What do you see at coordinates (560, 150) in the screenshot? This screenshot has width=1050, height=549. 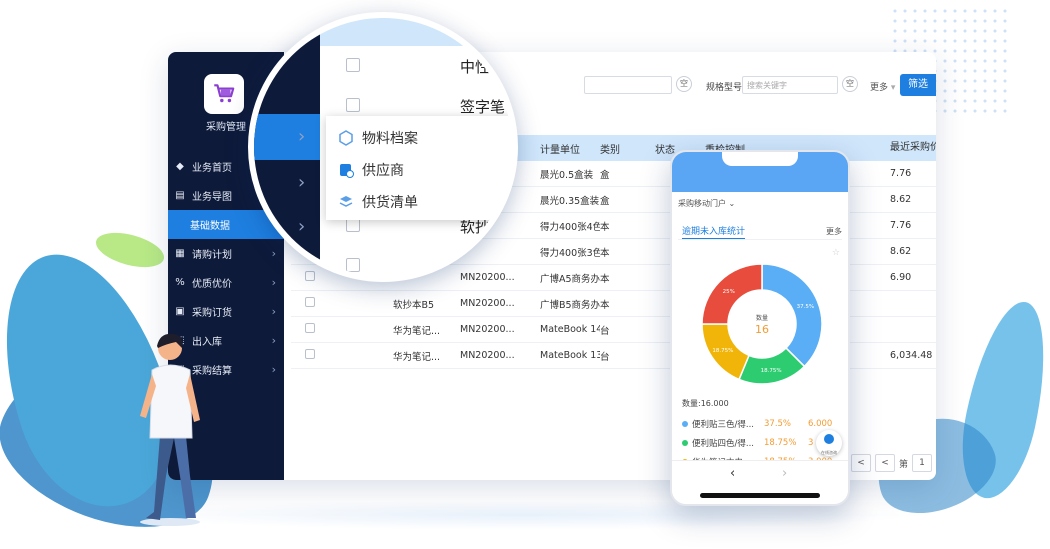 I see `column-header: 计量单位` at bounding box center [560, 150].